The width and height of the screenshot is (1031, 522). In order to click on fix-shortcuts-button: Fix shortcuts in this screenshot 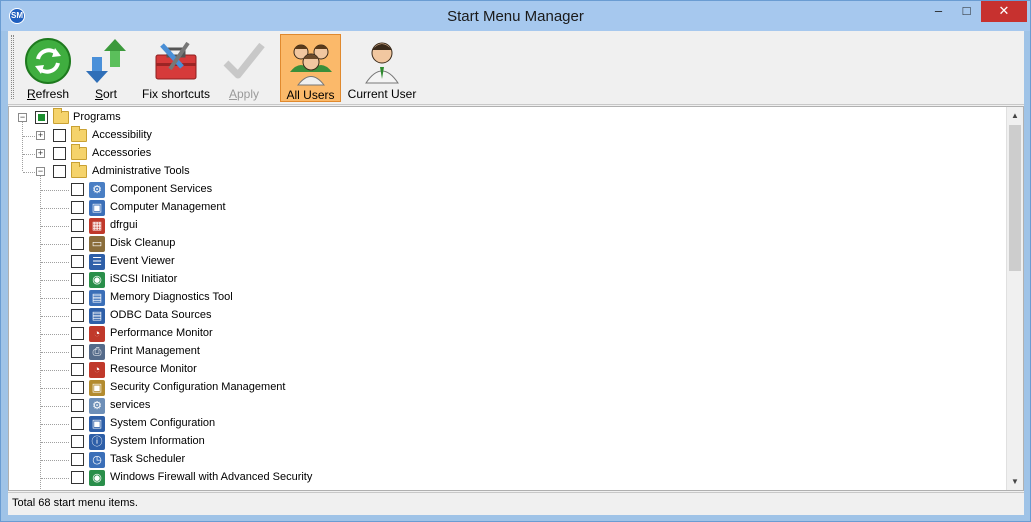, I will do `click(176, 68)`.